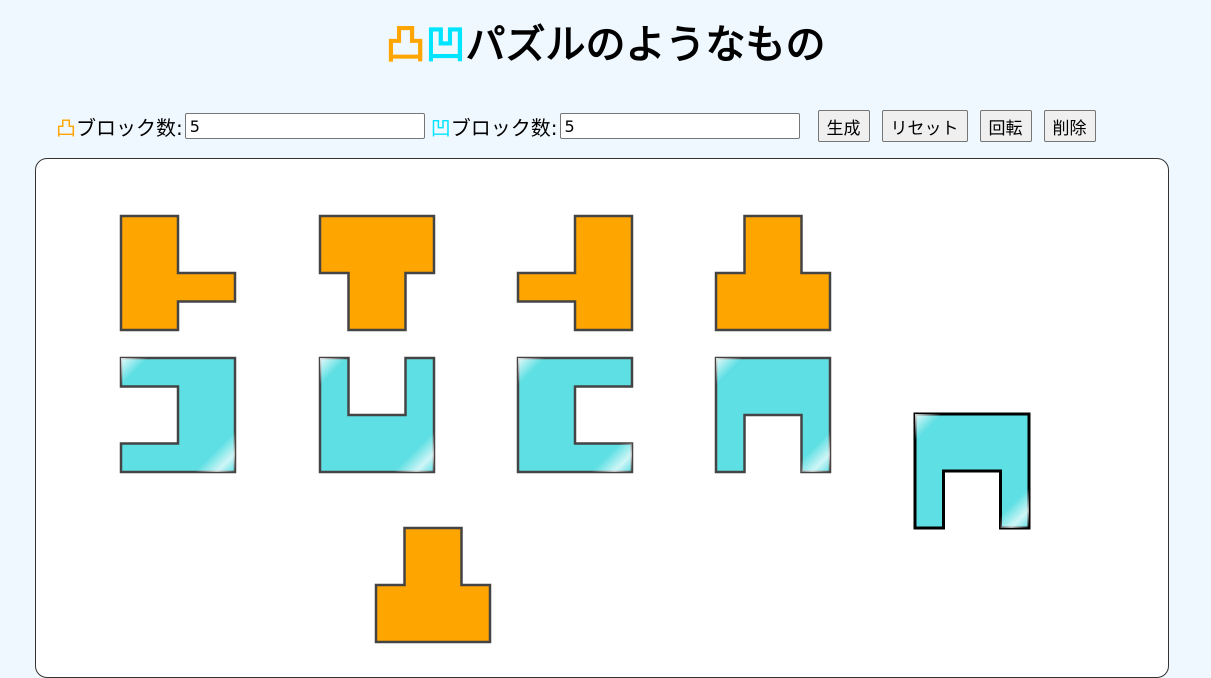 This screenshot has height=678, width=1211. What do you see at coordinates (504, 127) in the screenshot?
I see `ou-count-label: ブロック数:` at bounding box center [504, 127].